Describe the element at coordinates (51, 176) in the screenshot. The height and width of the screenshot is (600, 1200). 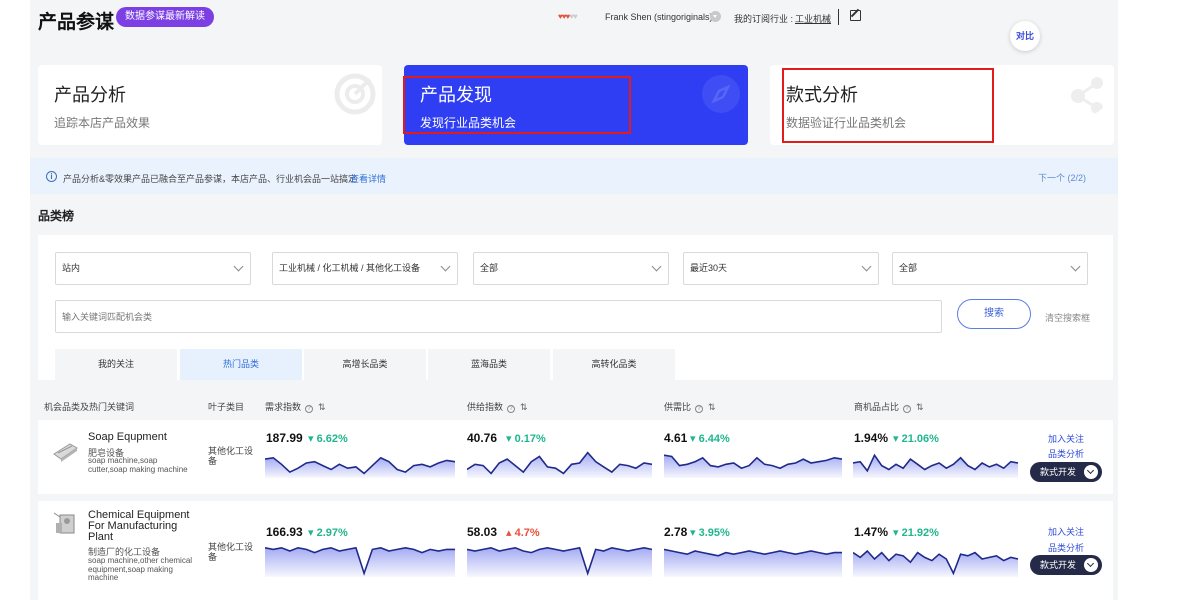
I see `info-icon: i` at that location.